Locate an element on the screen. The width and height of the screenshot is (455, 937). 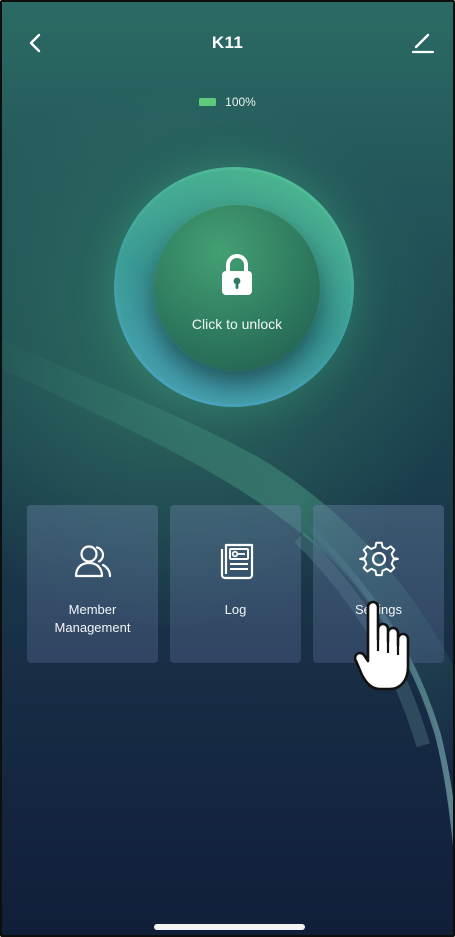
log-icon is located at coordinates (236, 561).